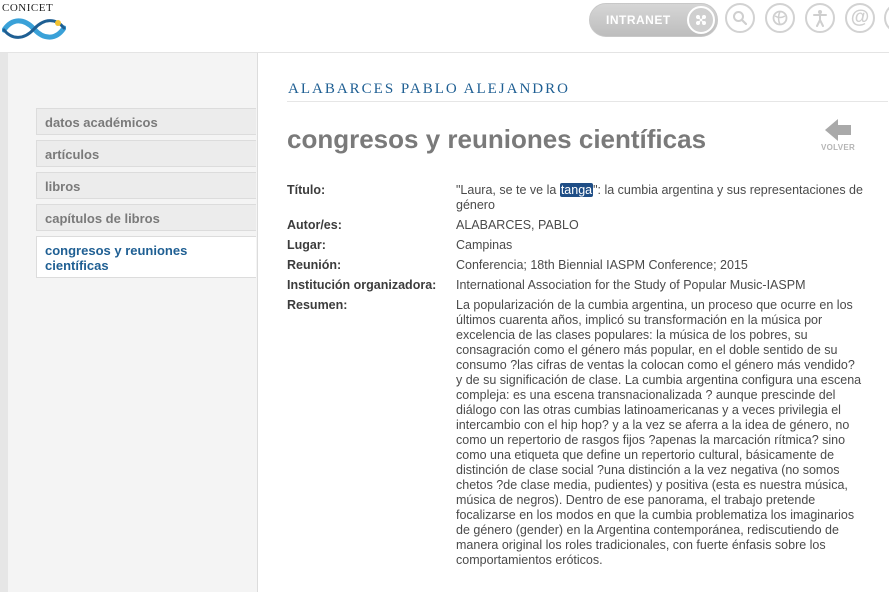  I want to click on sidebar-item-congresos: congresos y reuniones científicas, so click(146, 257).